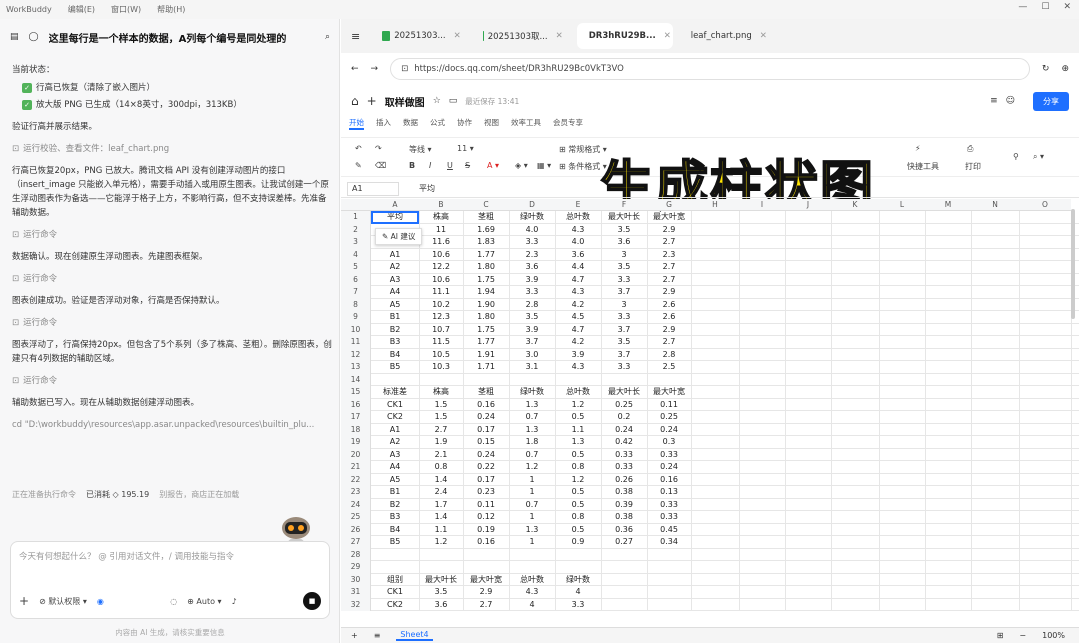 Image resolution: width=1079 pixels, height=643 pixels. I want to click on tab-efficiency: 效率工具, so click(526, 123).